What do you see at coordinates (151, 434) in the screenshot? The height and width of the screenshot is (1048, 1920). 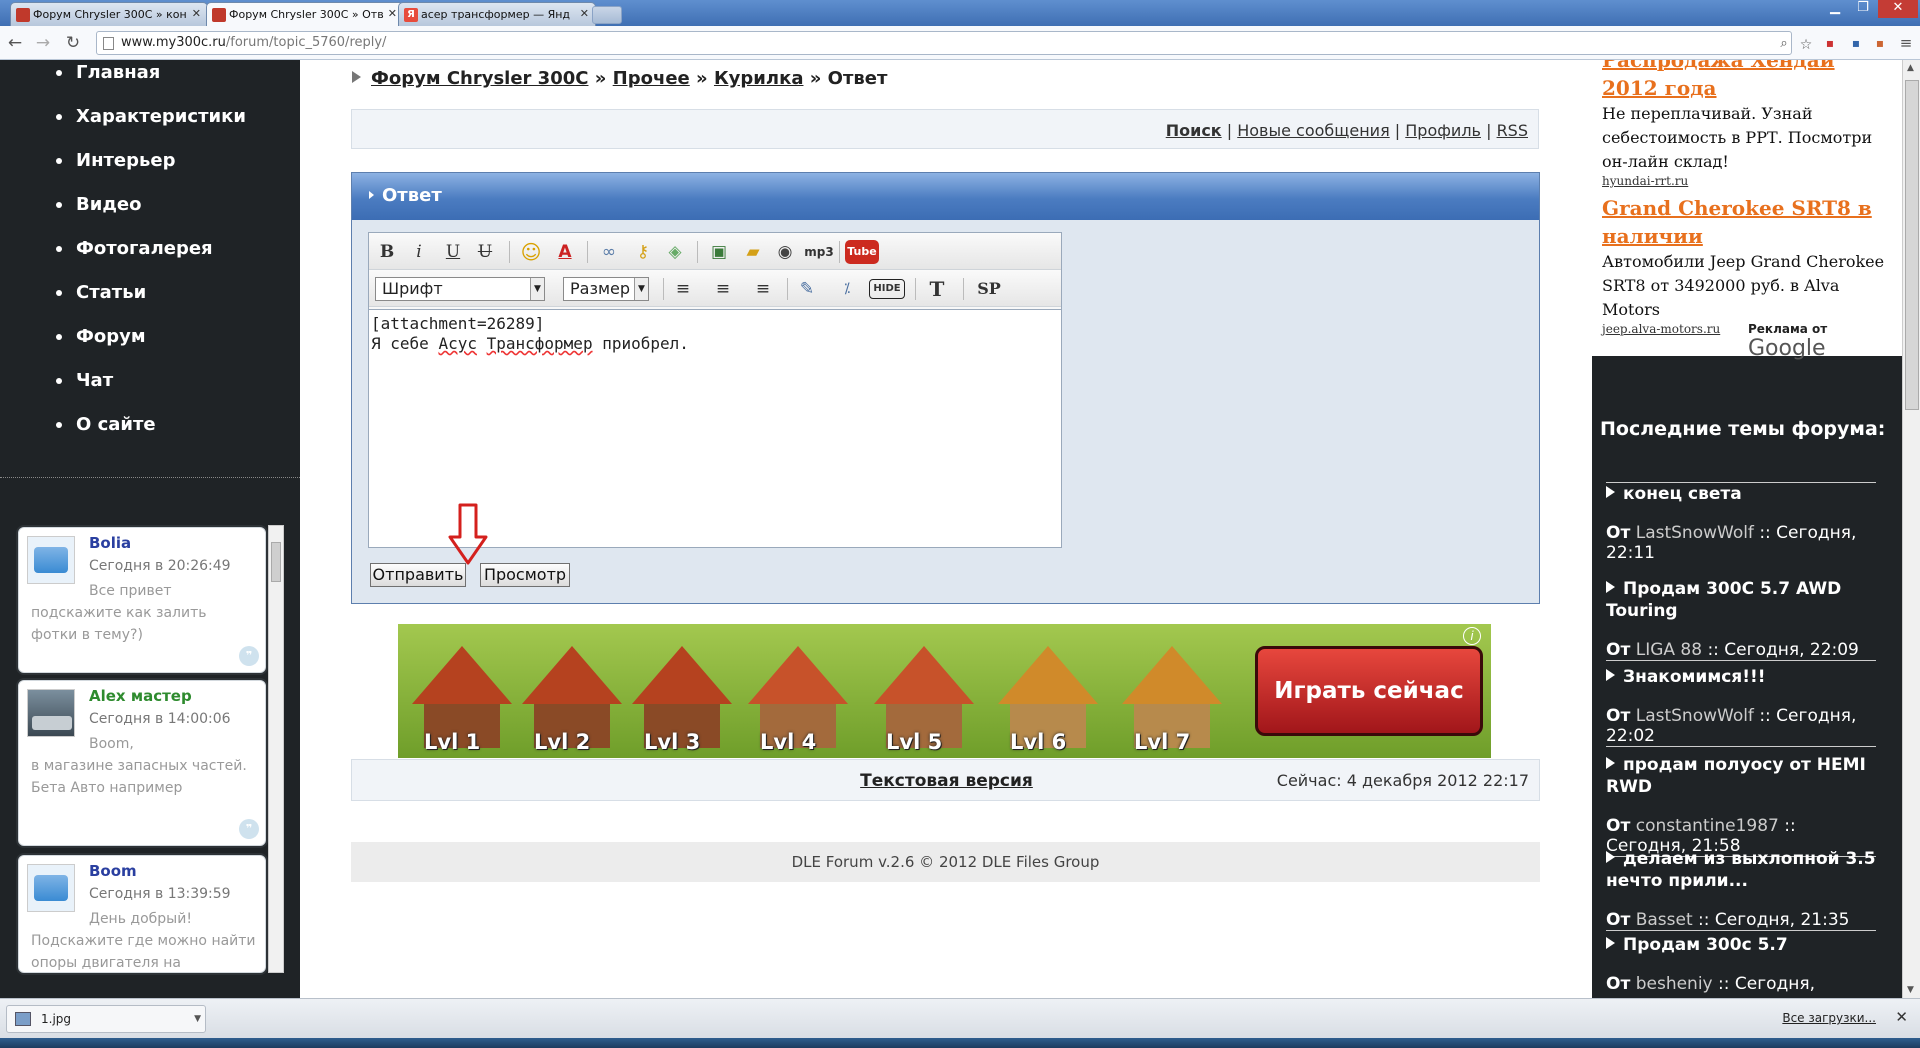 I see `menu-item-about: О сайте` at bounding box center [151, 434].